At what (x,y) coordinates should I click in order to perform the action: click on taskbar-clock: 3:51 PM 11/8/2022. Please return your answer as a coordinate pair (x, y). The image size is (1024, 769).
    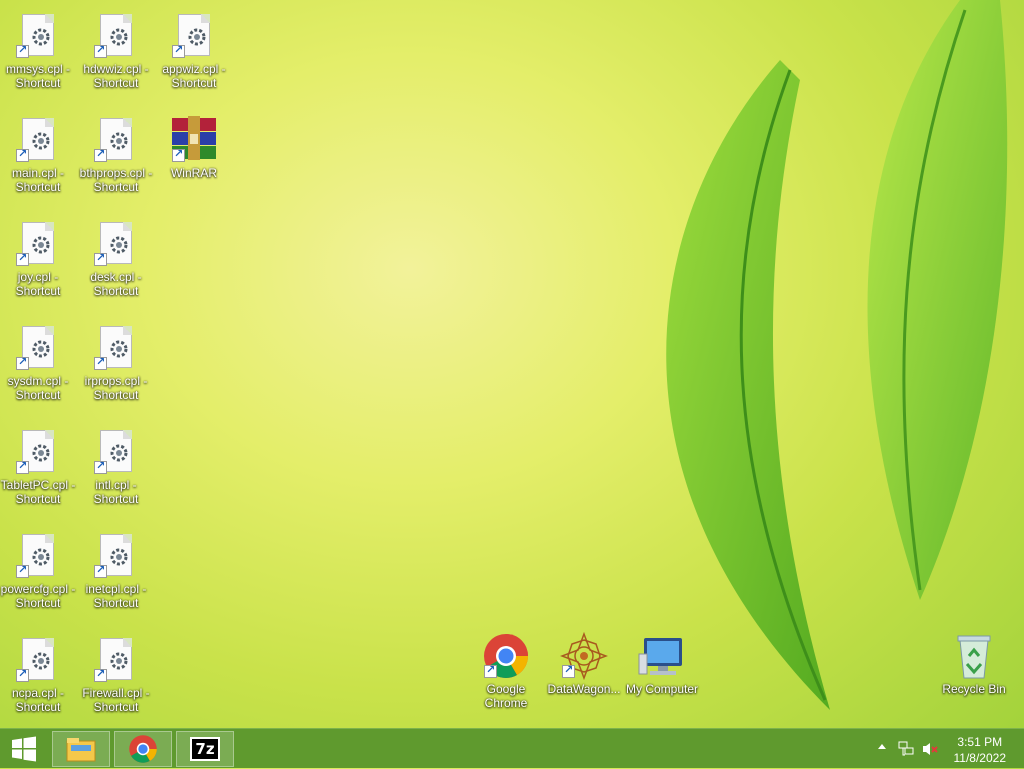
    Looking at the image, I should click on (980, 750).